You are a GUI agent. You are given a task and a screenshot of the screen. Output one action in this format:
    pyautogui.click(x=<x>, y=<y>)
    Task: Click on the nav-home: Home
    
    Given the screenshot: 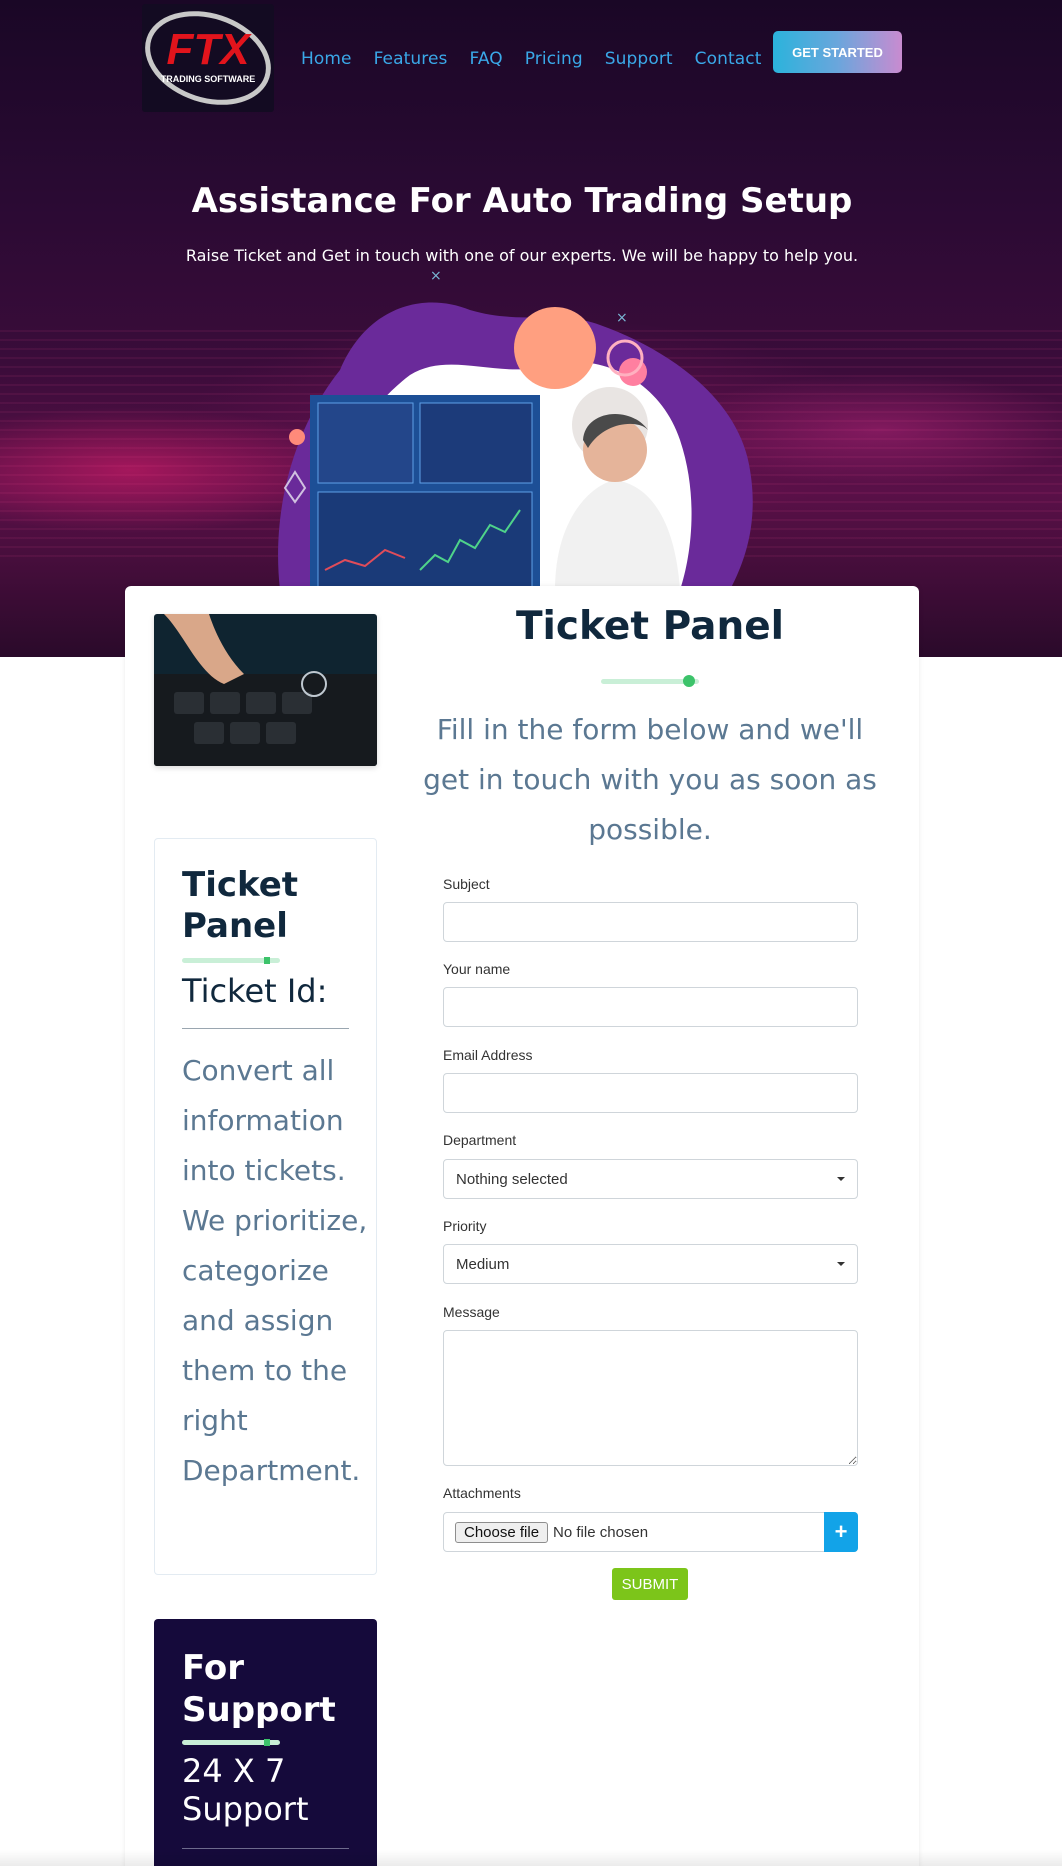 What is the action you would take?
    pyautogui.click(x=326, y=59)
    